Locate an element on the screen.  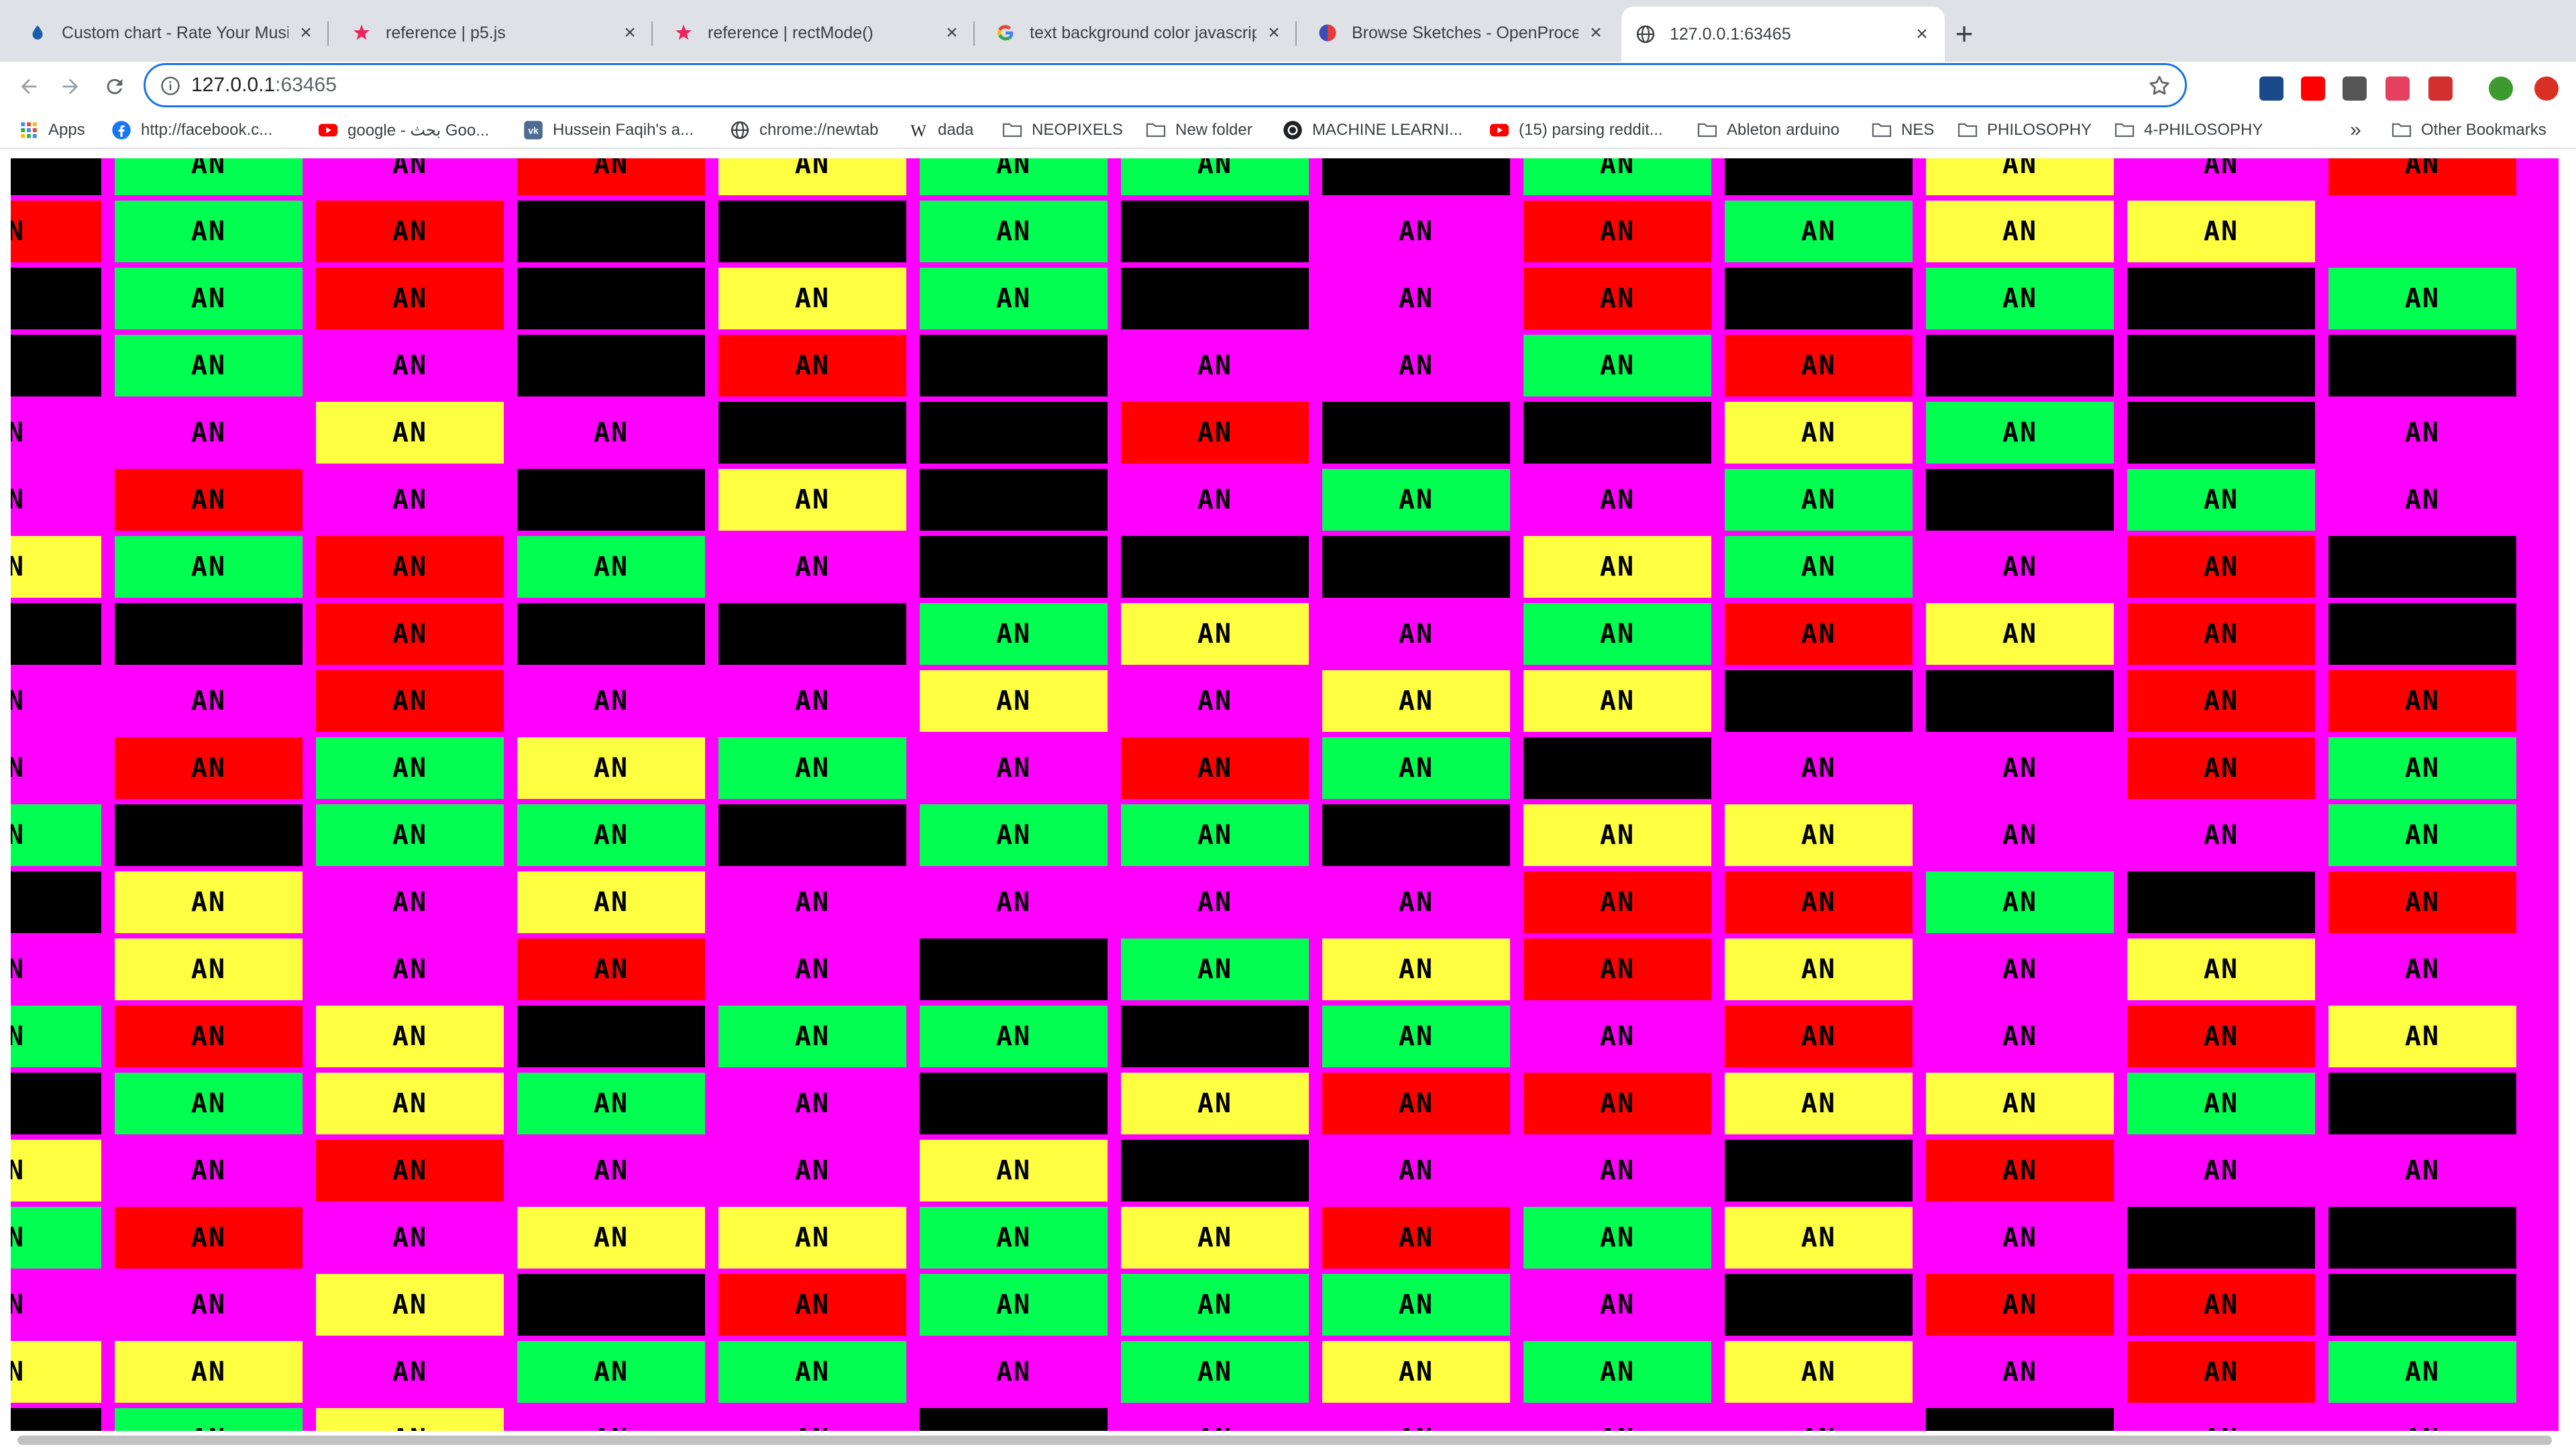
browser-tab: 127.0.0.1:63465 × is located at coordinates (1783, 34).